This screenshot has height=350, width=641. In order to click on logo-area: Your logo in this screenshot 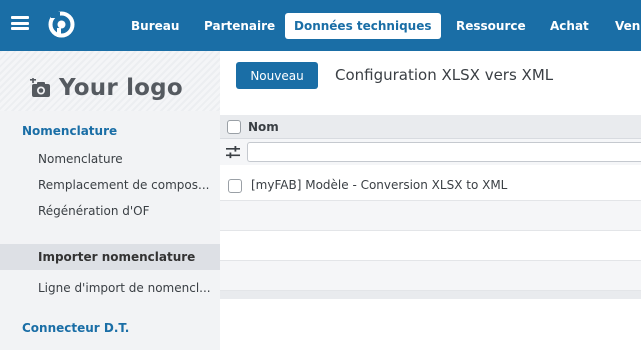, I will do `click(110, 81)`.